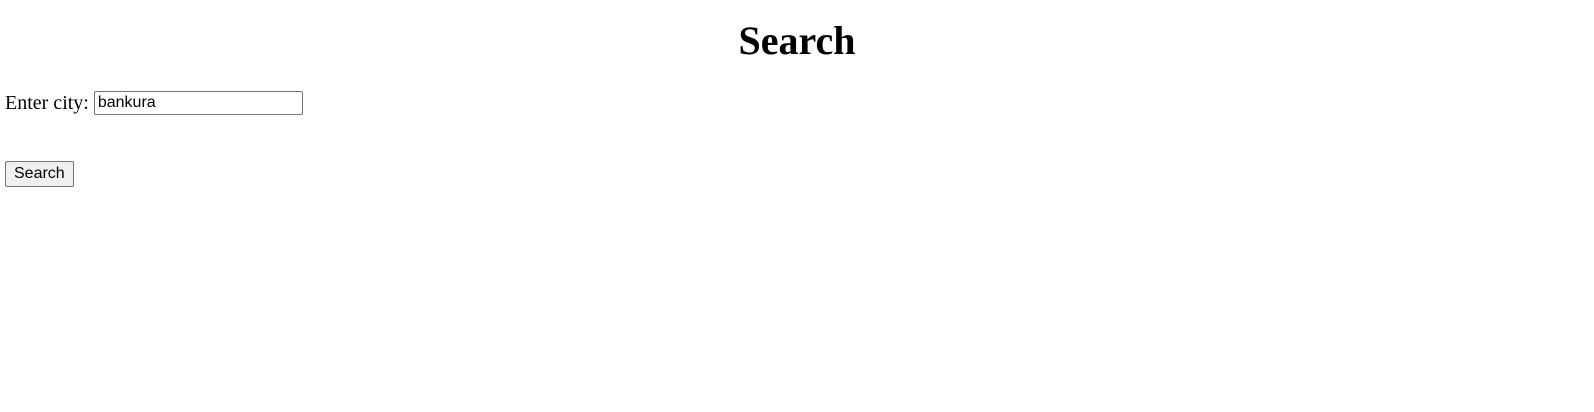 Image resolution: width=1594 pixels, height=412 pixels. What do you see at coordinates (47, 103) in the screenshot?
I see `city-label: Enter city:` at bounding box center [47, 103].